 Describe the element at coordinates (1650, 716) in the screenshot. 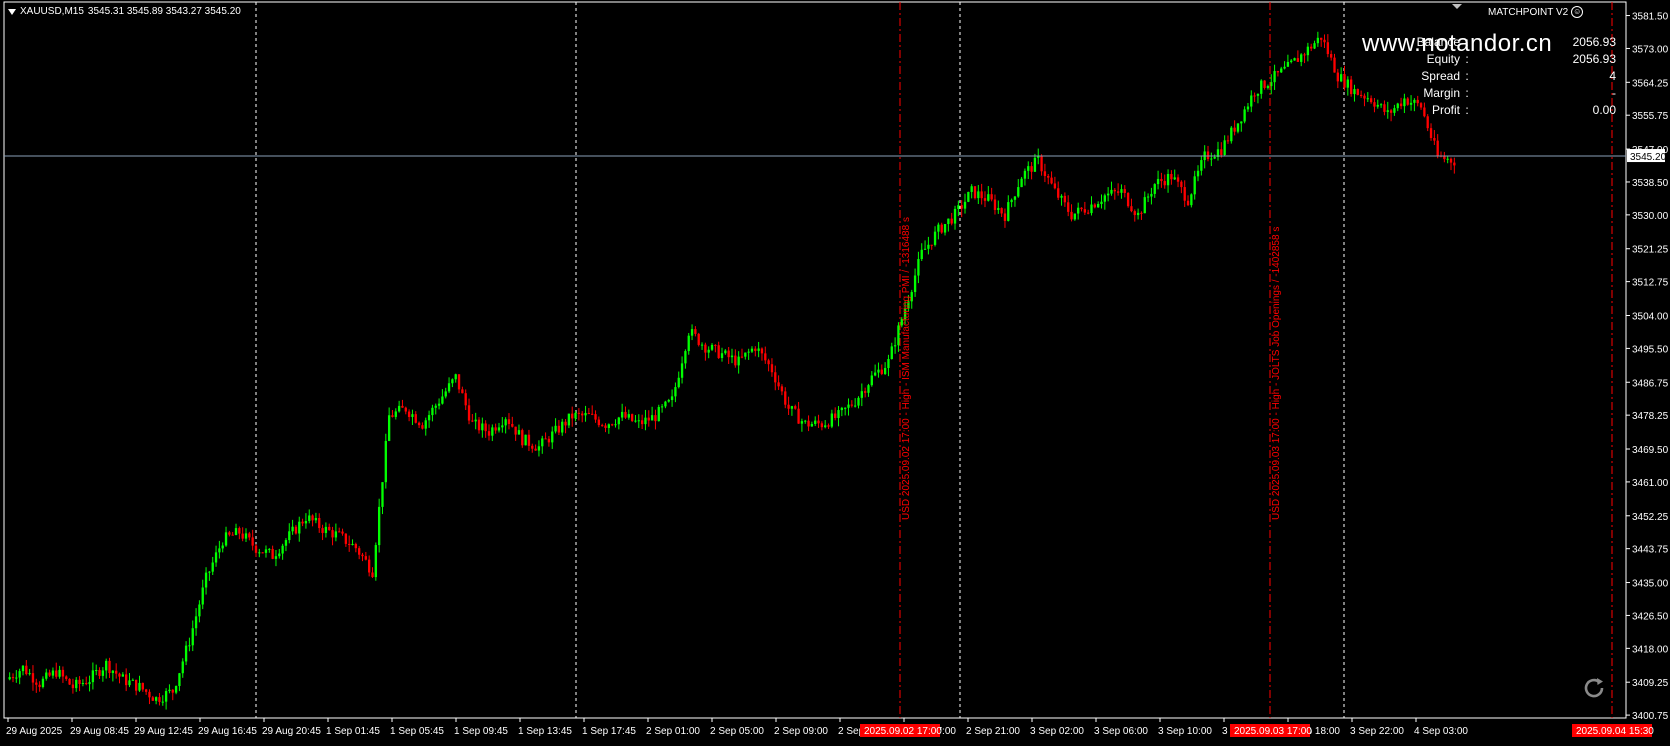

I see `price-tick-label: 3400.75` at that location.